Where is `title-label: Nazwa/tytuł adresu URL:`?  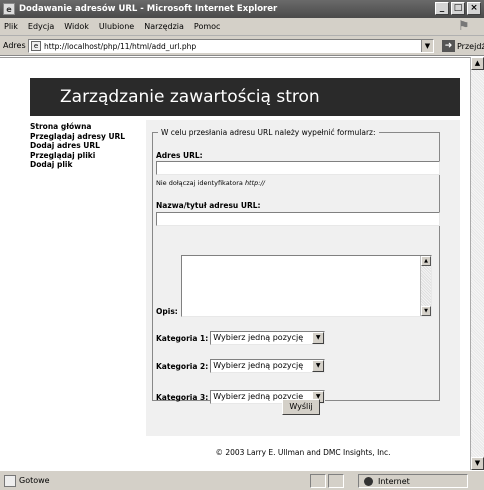
title-label: Nazwa/tytuł adresu URL: is located at coordinates (208, 205).